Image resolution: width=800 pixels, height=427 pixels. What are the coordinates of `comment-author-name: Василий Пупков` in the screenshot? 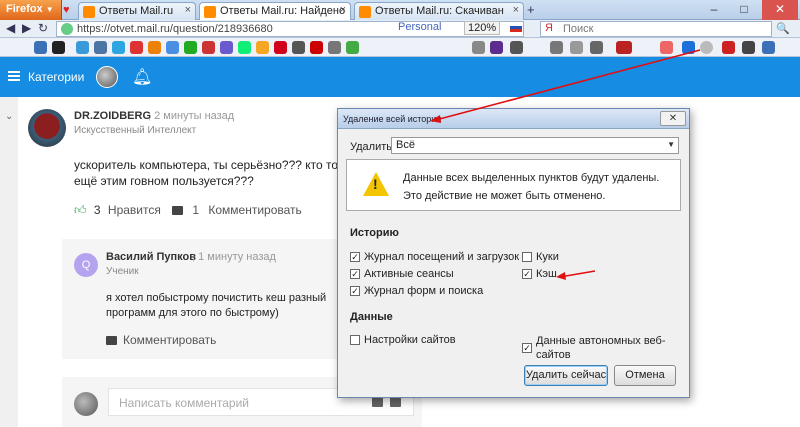 It's located at (151, 257).